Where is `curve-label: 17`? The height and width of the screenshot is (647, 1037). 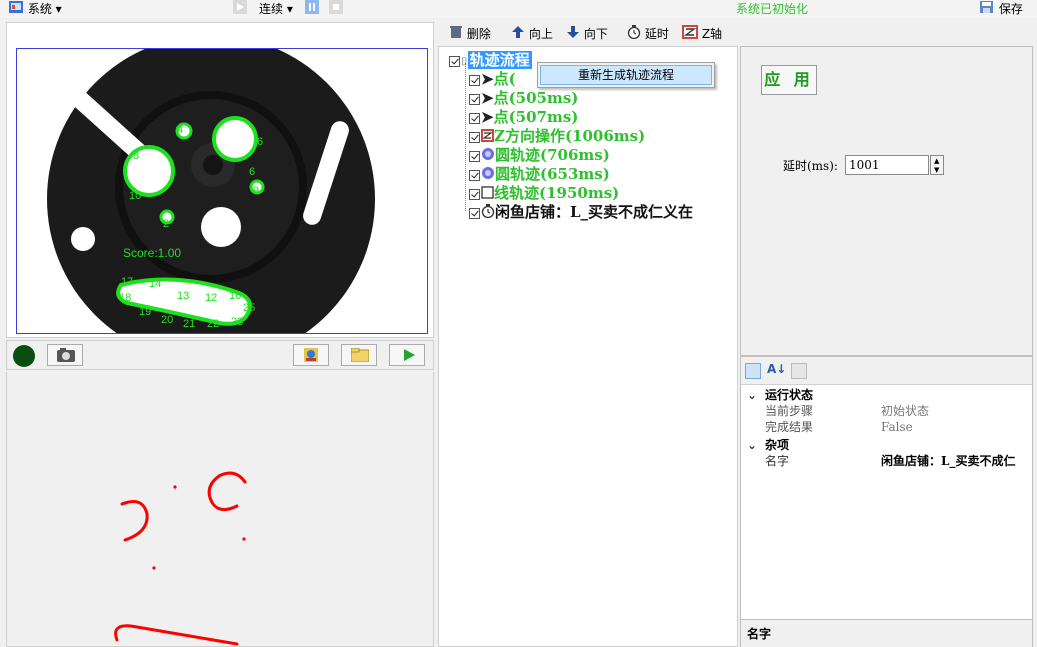
curve-label: 17 is located at coordinates (127, 282).